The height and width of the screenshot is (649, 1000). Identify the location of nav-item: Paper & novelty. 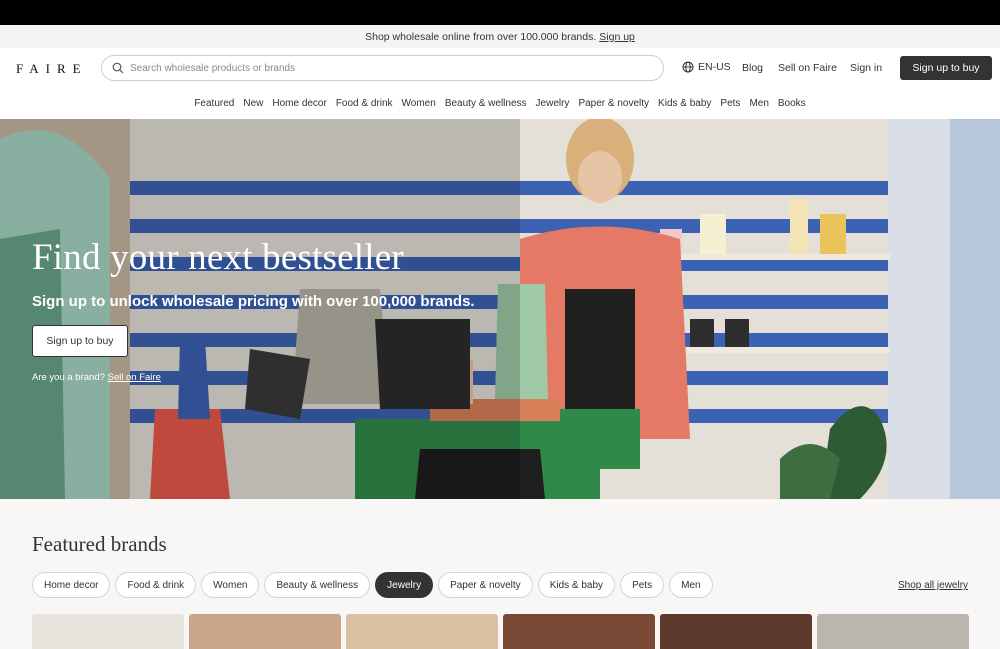
(613, 103).